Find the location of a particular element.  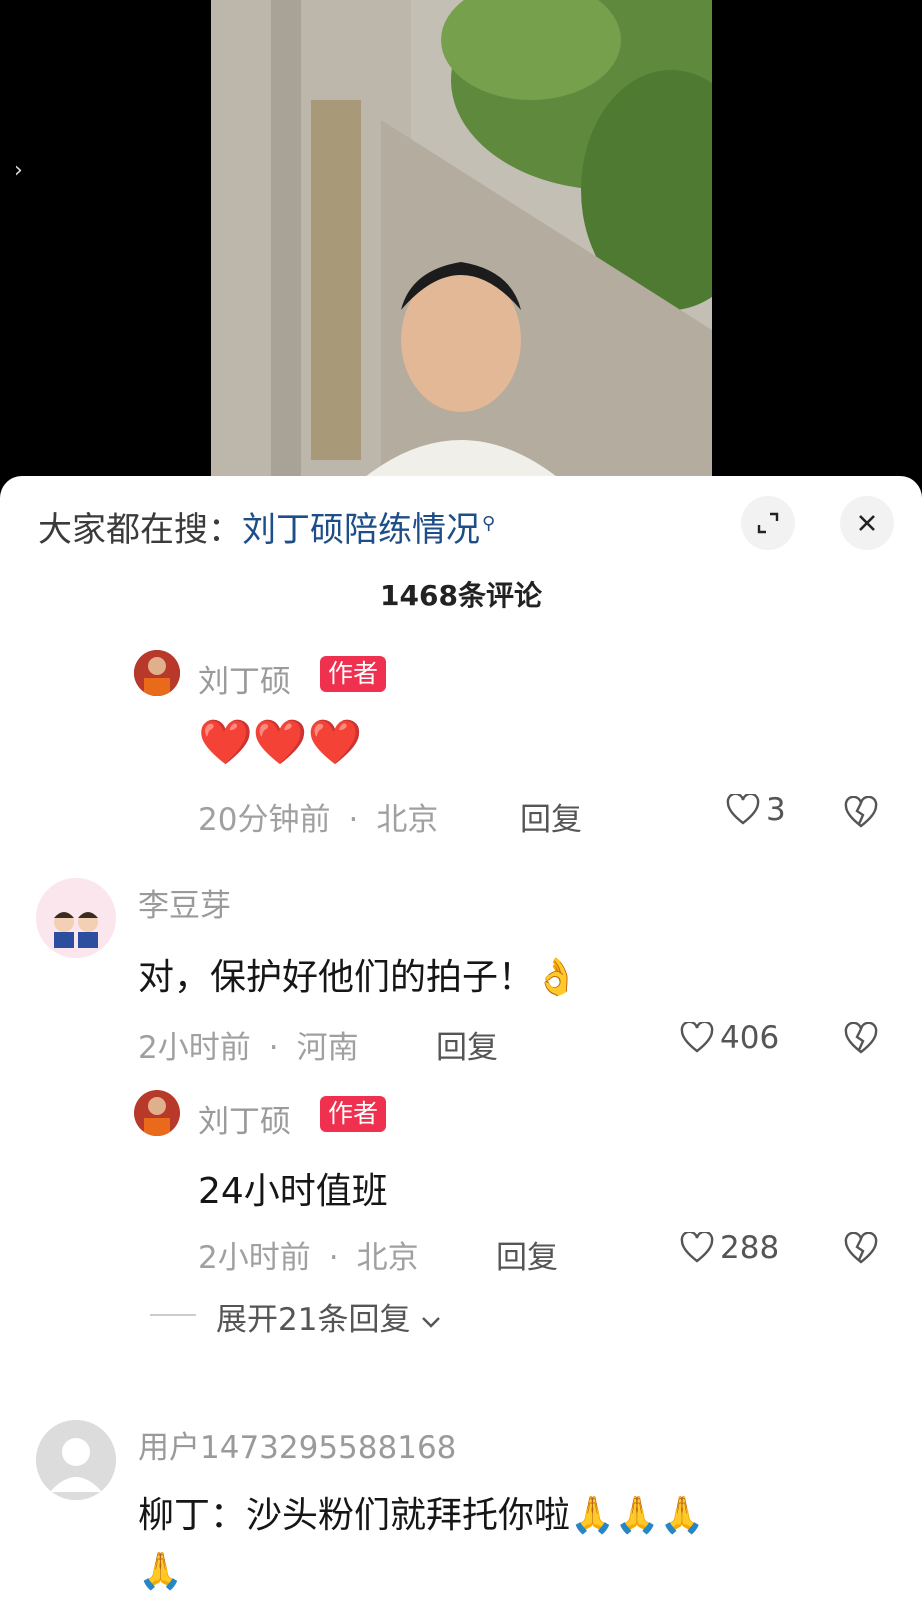

like-button: 3 is located at coordinates (756, 810).